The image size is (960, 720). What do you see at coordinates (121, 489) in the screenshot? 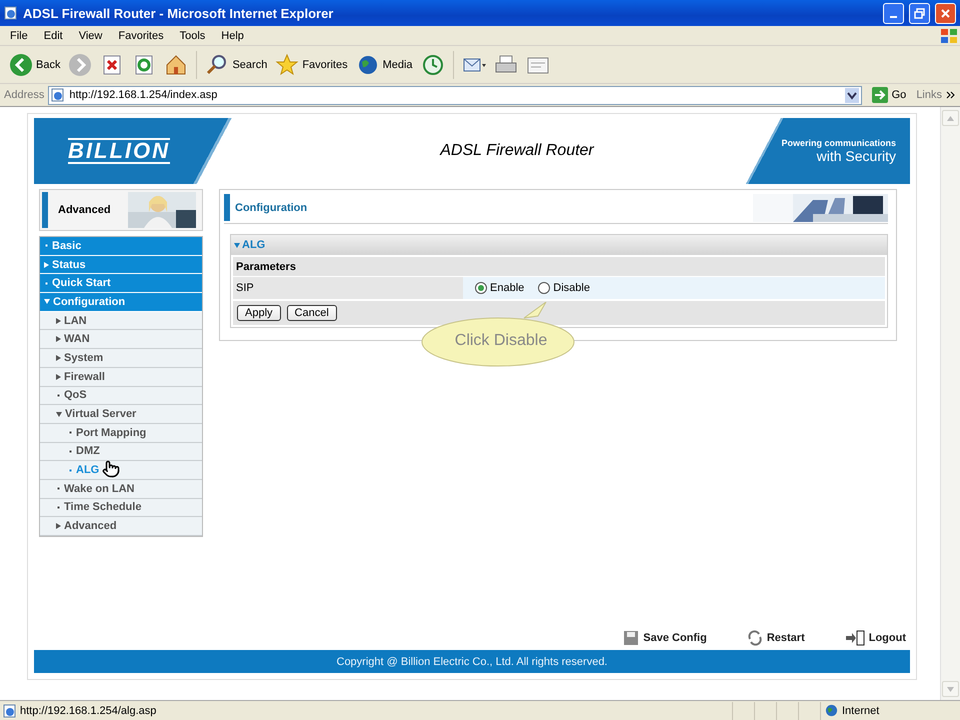
I see `sidebar-item: Wake on LAN` at bounding box center [121, 489].